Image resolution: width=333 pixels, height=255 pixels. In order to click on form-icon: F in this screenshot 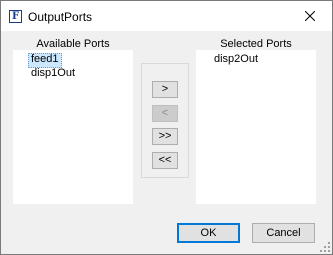, I will do `click(15, 16)`.